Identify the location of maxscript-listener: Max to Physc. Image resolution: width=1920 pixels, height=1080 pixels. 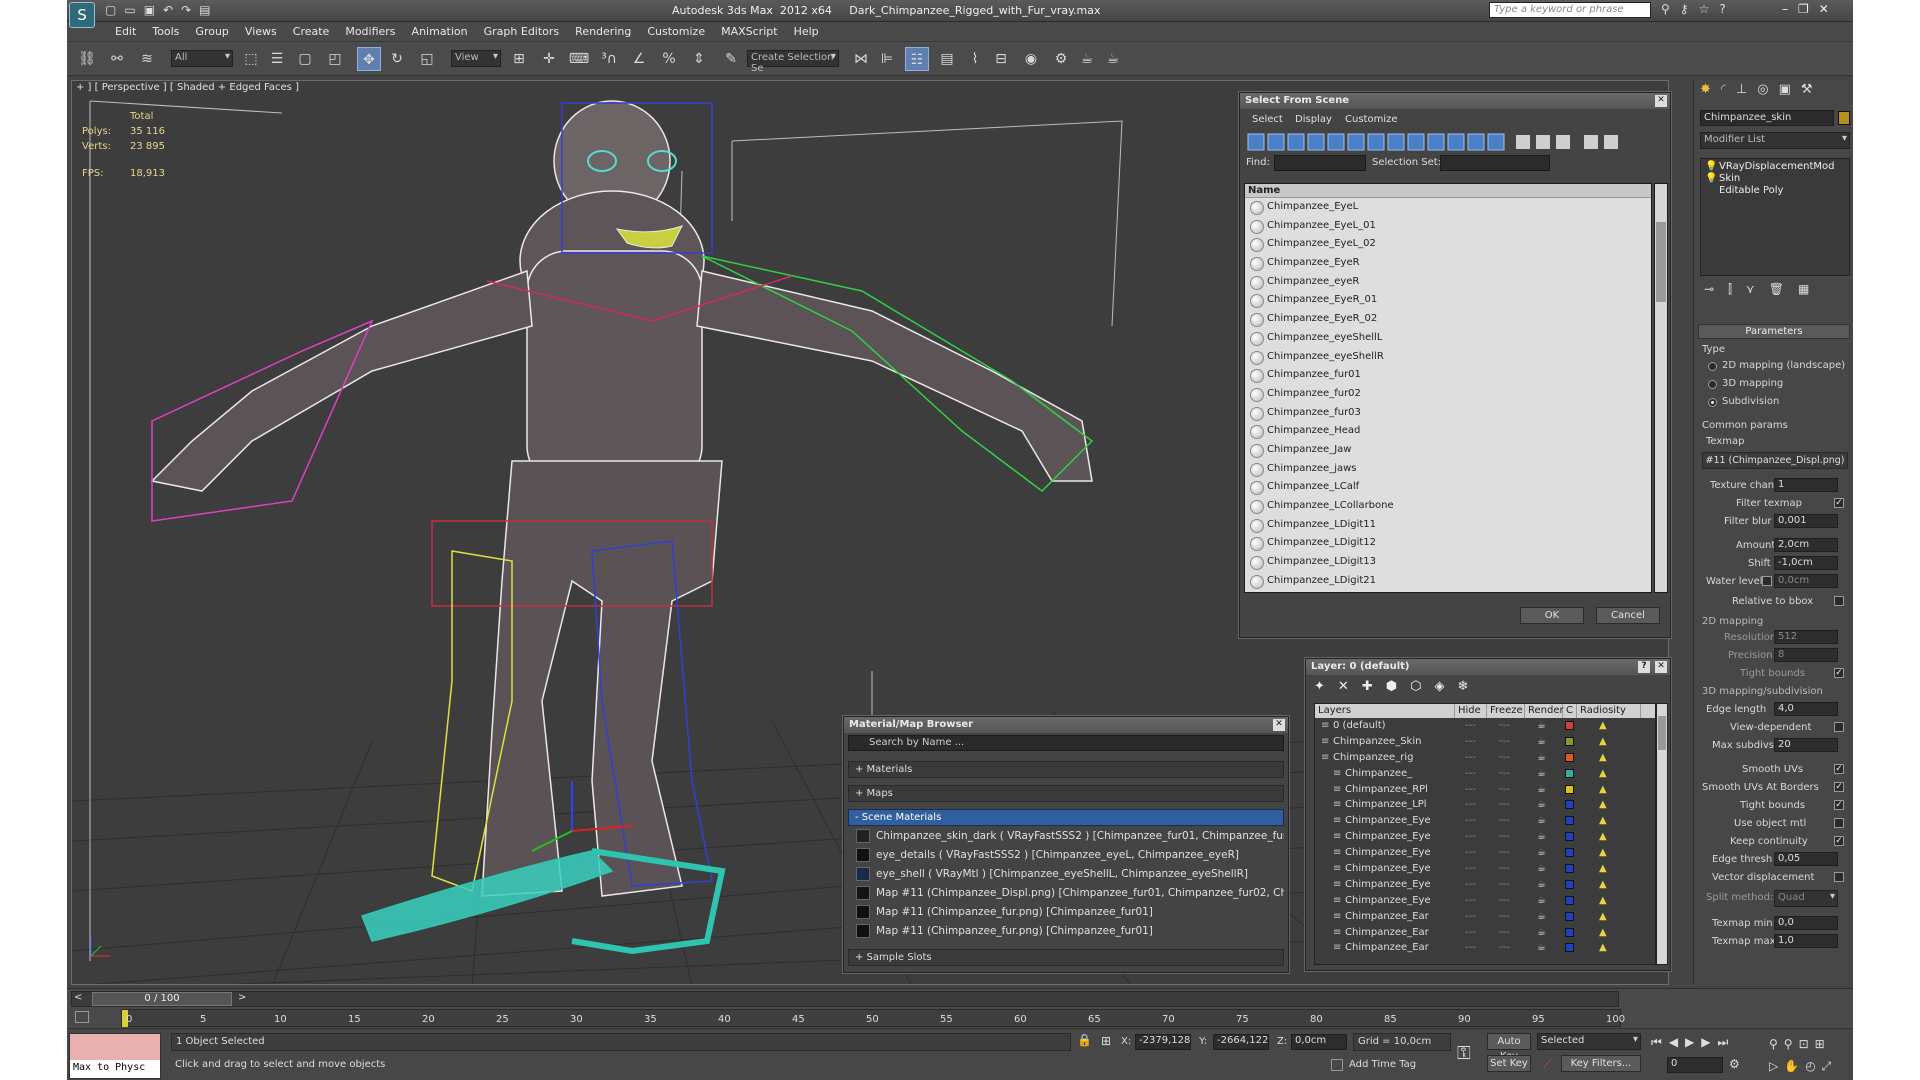
(115, 1056).